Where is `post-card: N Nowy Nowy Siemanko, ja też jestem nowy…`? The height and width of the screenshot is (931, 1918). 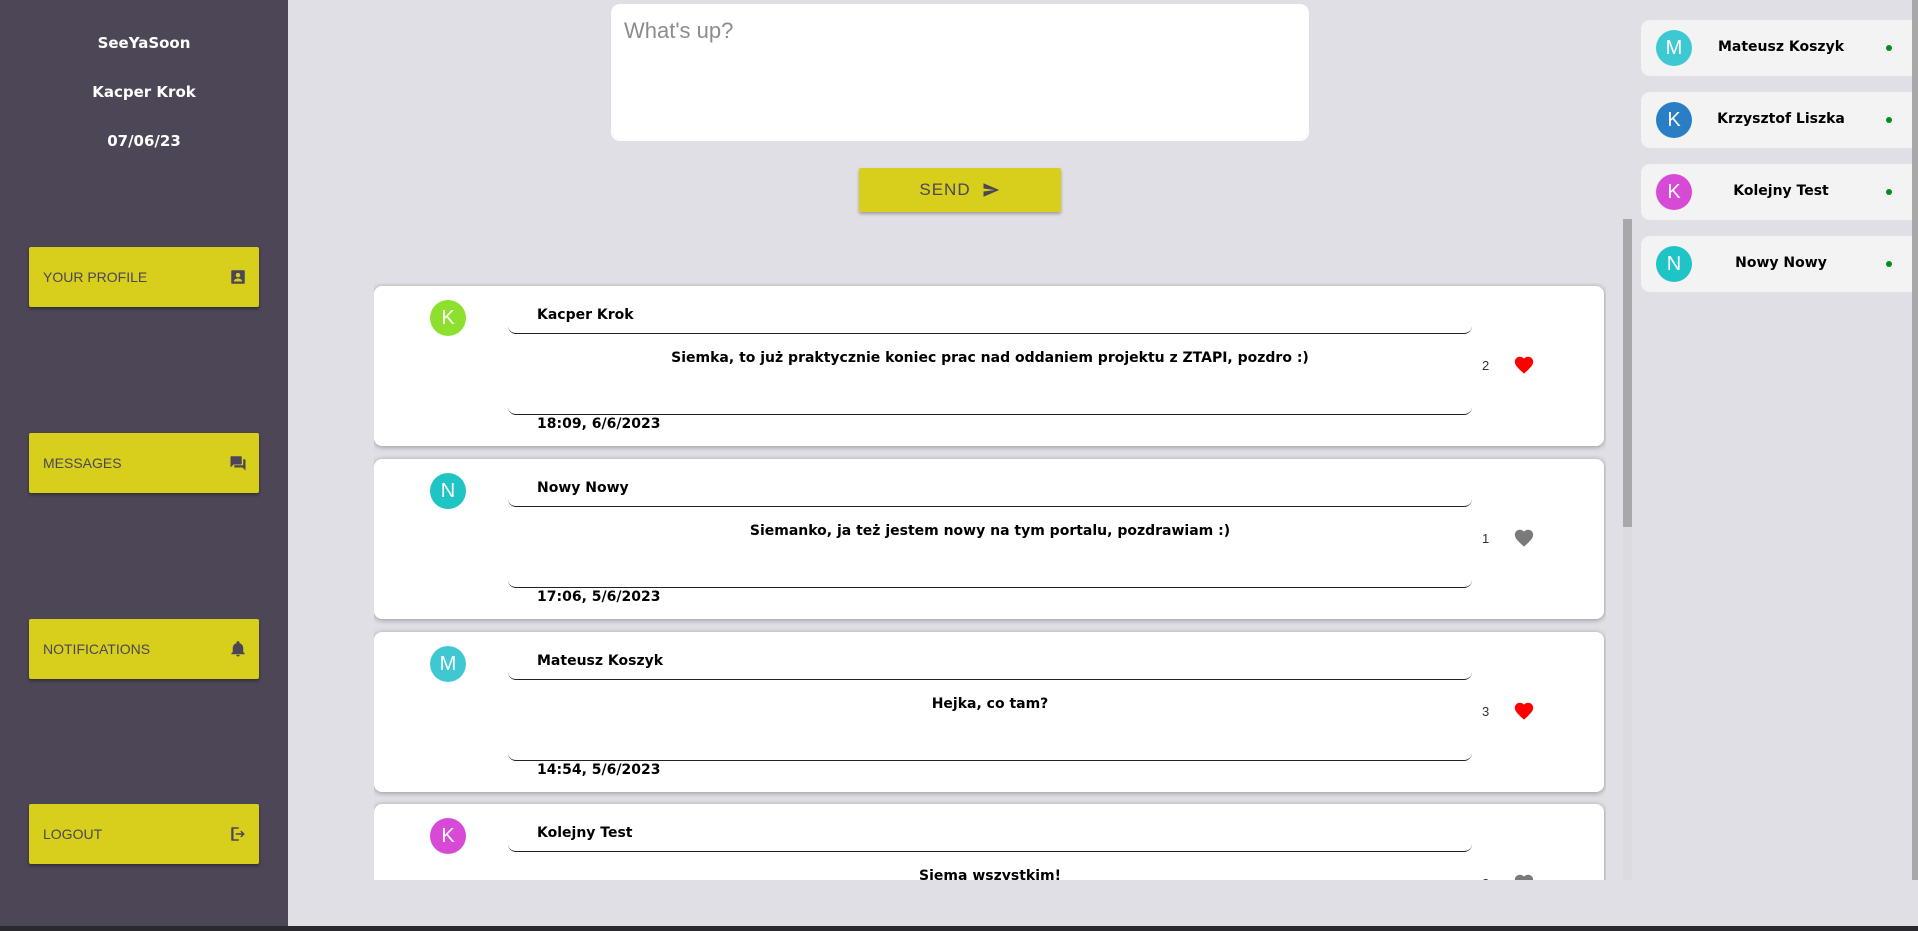
post-card: N Nowy Nowy Siemanko, ja też jestem nowy… is located at coordinates (989, 539).